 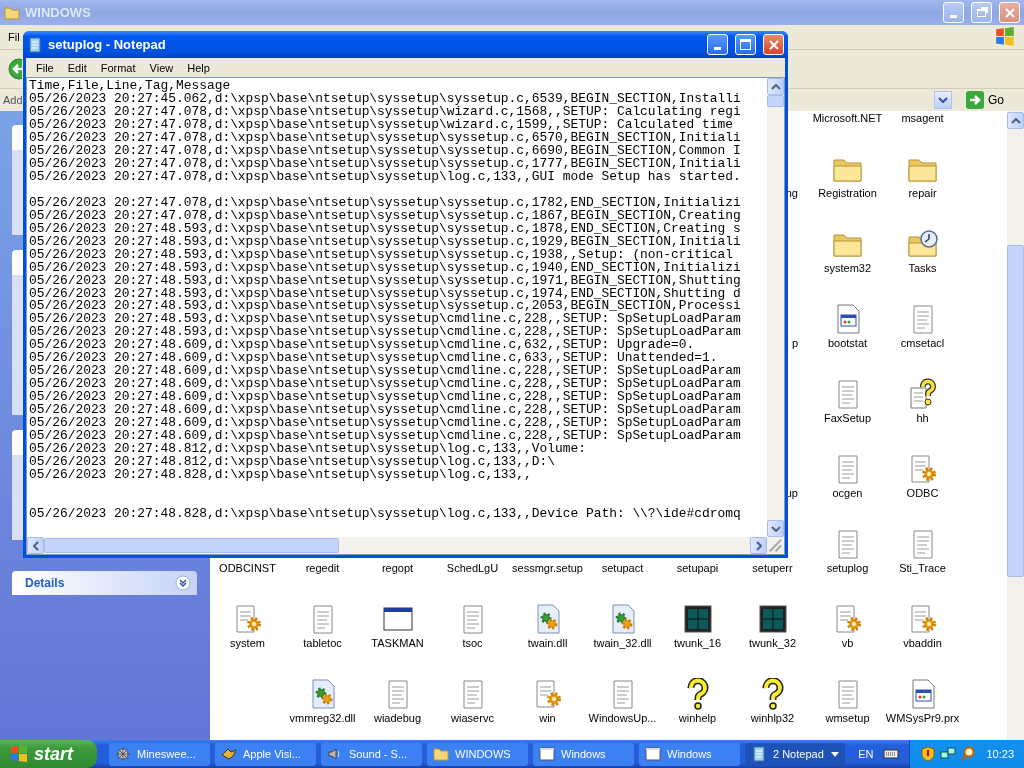 What do you see at coordinates (104, 583) in the screenshot?
I see `details-panel-header: Details` at bounding box center [104, 583].